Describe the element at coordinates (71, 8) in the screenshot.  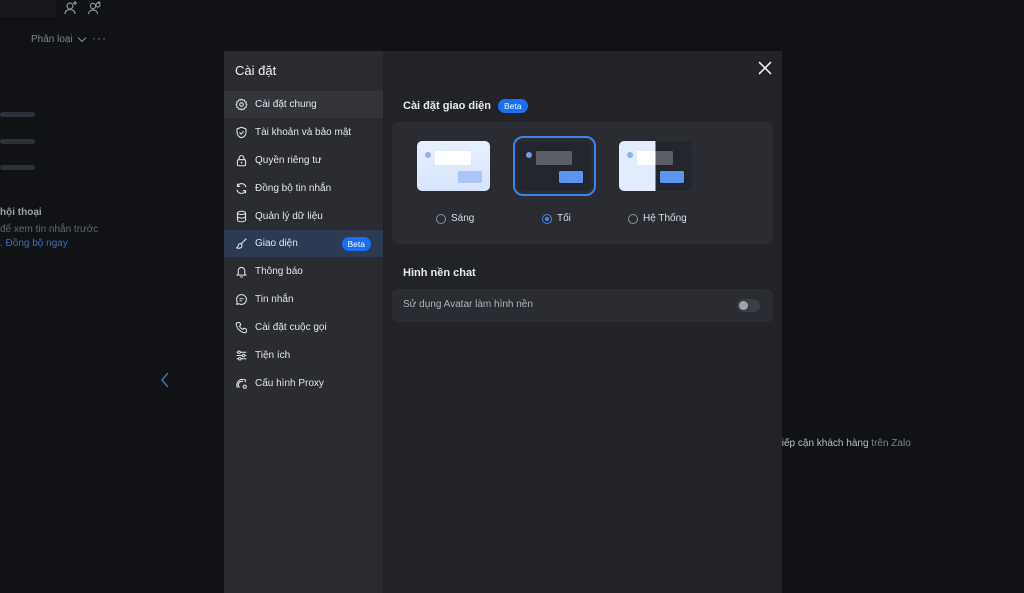
I see `add-friend-icon` at that location.